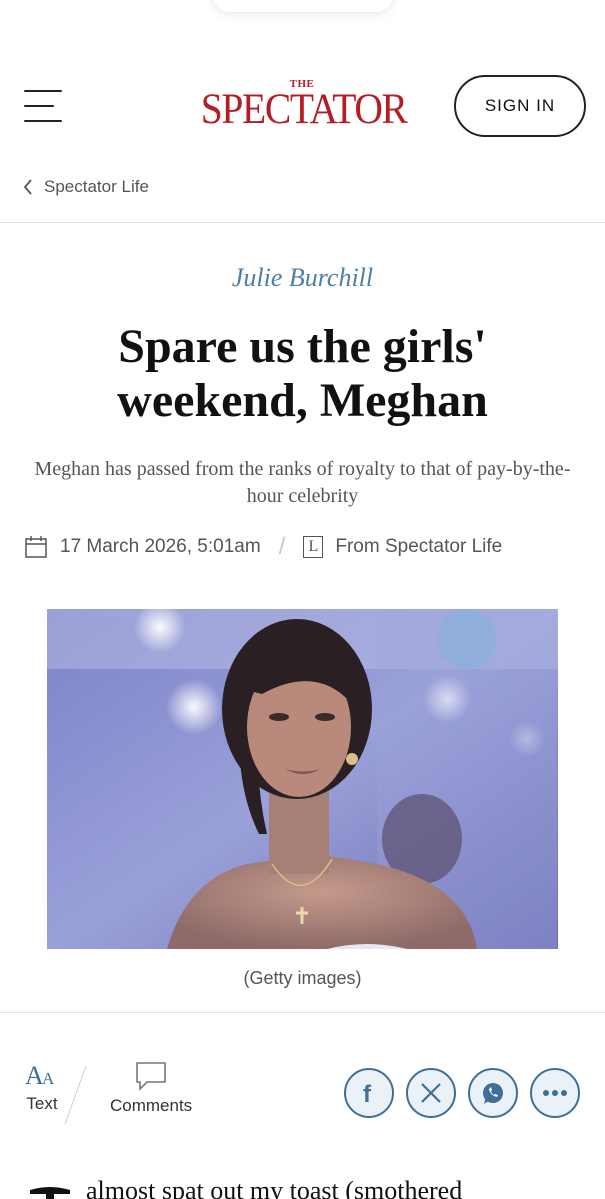  I want to click on more-icon, so click(555, 1093).